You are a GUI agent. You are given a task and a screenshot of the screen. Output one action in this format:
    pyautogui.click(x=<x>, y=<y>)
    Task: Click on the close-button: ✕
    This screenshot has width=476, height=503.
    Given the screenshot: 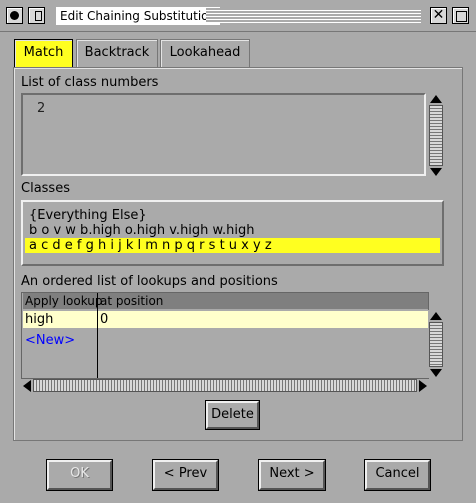 What is the action you would take?
    pyautogui.click(x=438, y=15)
    